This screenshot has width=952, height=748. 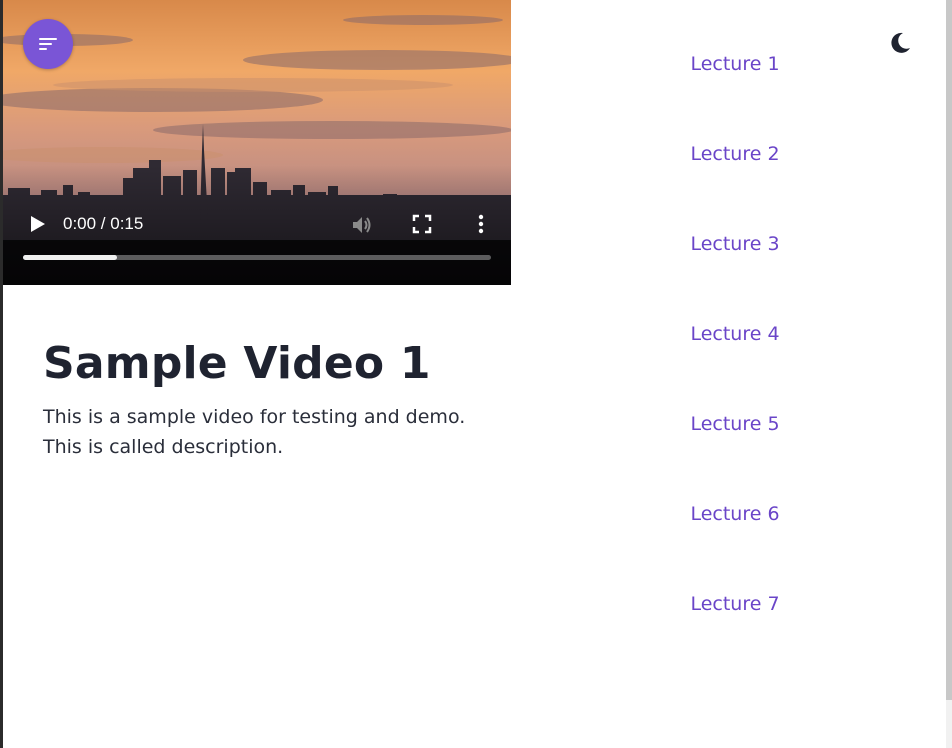 I want to click on page-scrollbar, so click(x=949, y=374).